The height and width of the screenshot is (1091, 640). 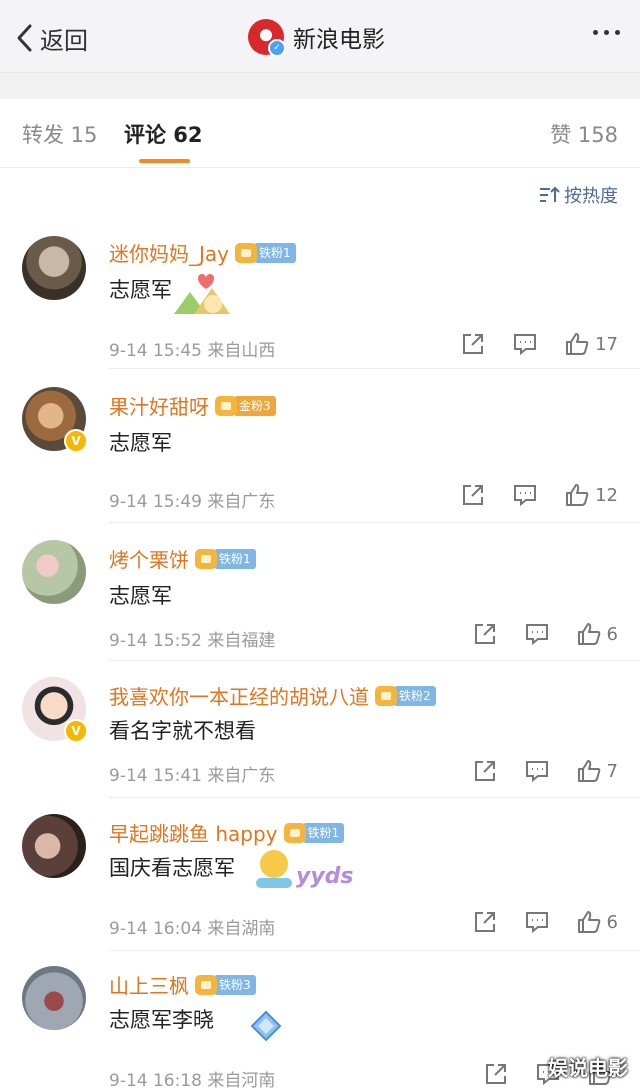 What do you see at coordinates (325, 876) in the screenshot?
I see `yyds-text: yyds` at bounding box center [325, 876].